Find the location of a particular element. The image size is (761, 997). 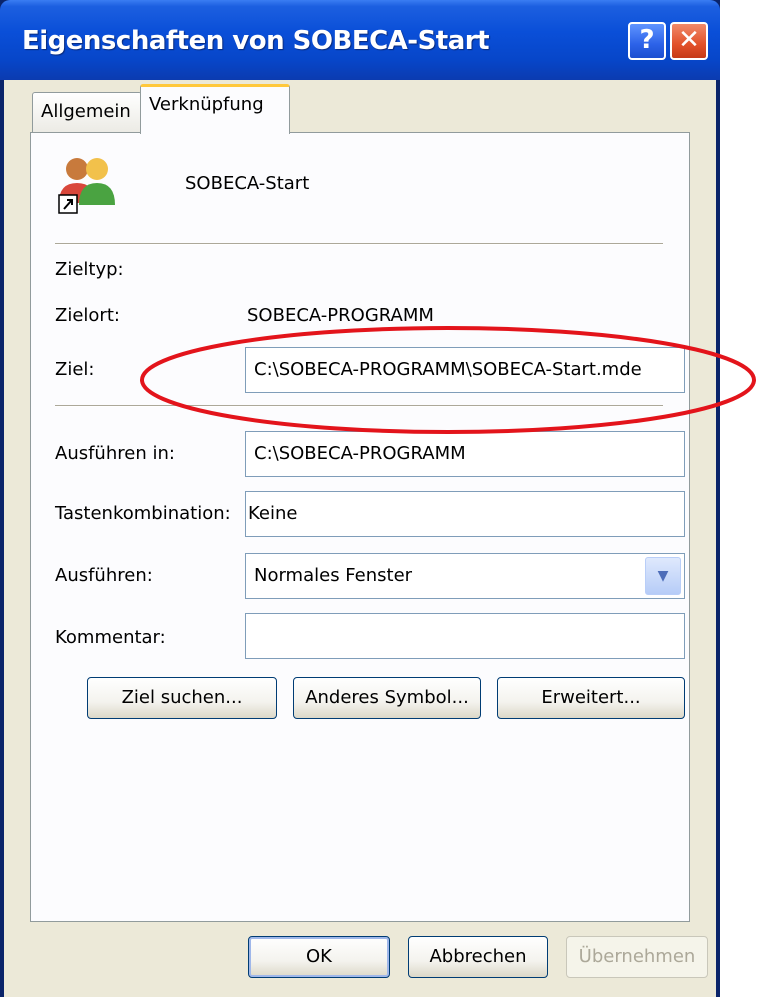

chevron-down-icon: ▼ is located at coordinates (663, 576).